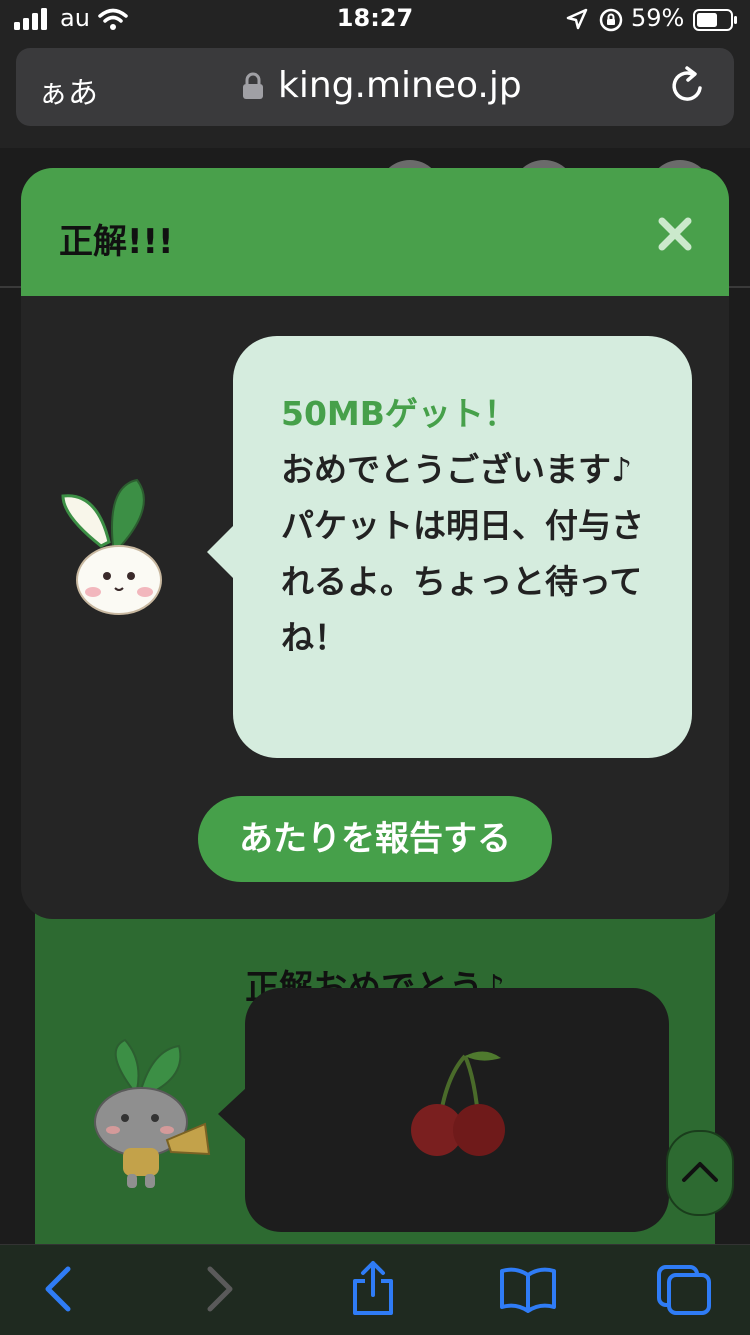  What do you see at coordinates (611, 22) in the screenshot?
I see `orientation-lock-icon` at bounding box center [611, 22].